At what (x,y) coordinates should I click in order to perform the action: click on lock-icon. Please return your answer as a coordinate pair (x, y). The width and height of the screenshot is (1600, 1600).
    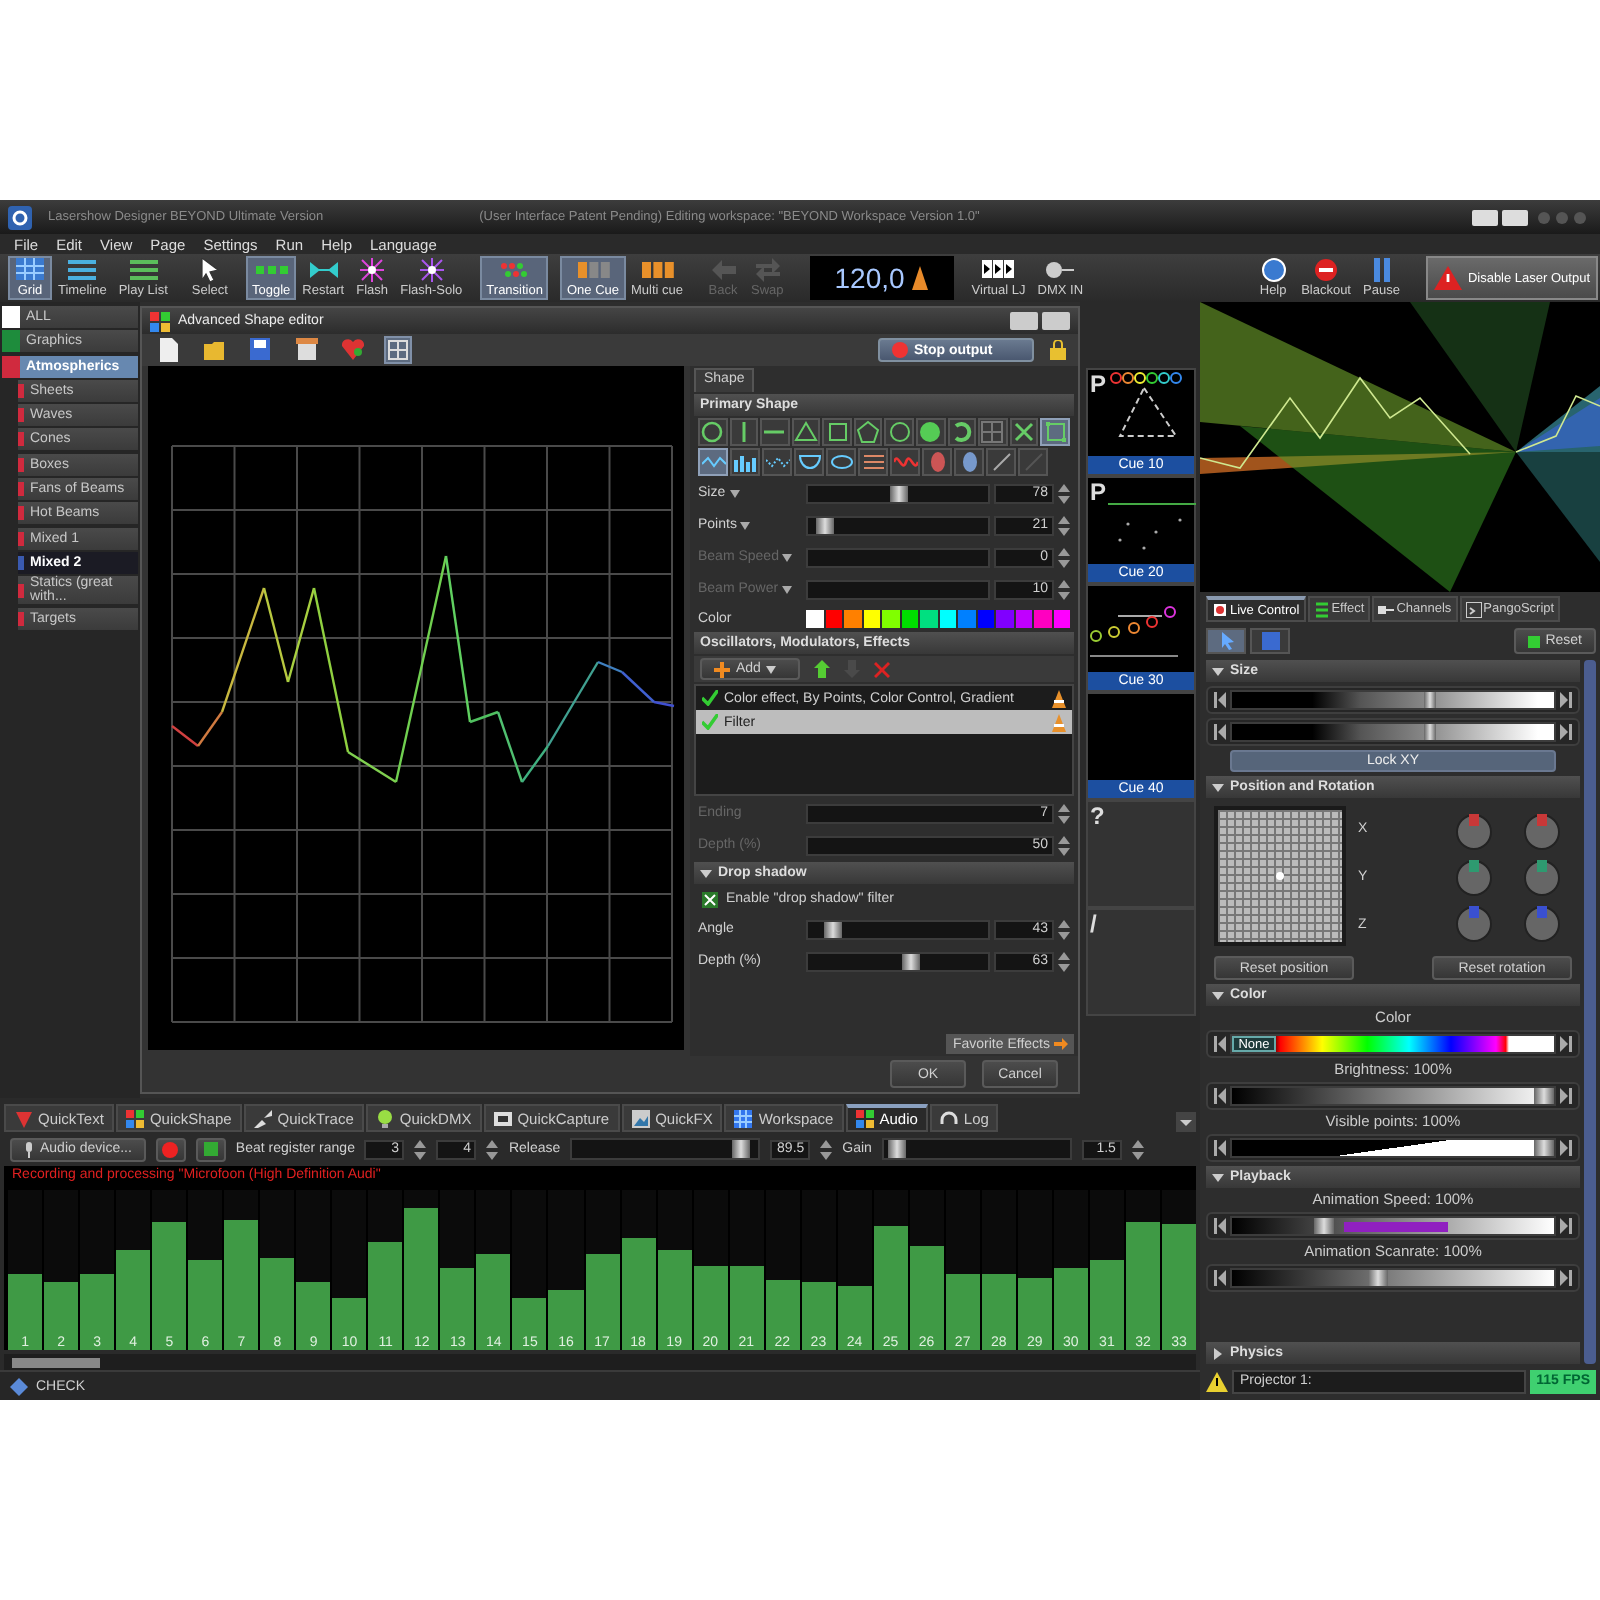
    Looking at the image, I should click on (1058, 350).